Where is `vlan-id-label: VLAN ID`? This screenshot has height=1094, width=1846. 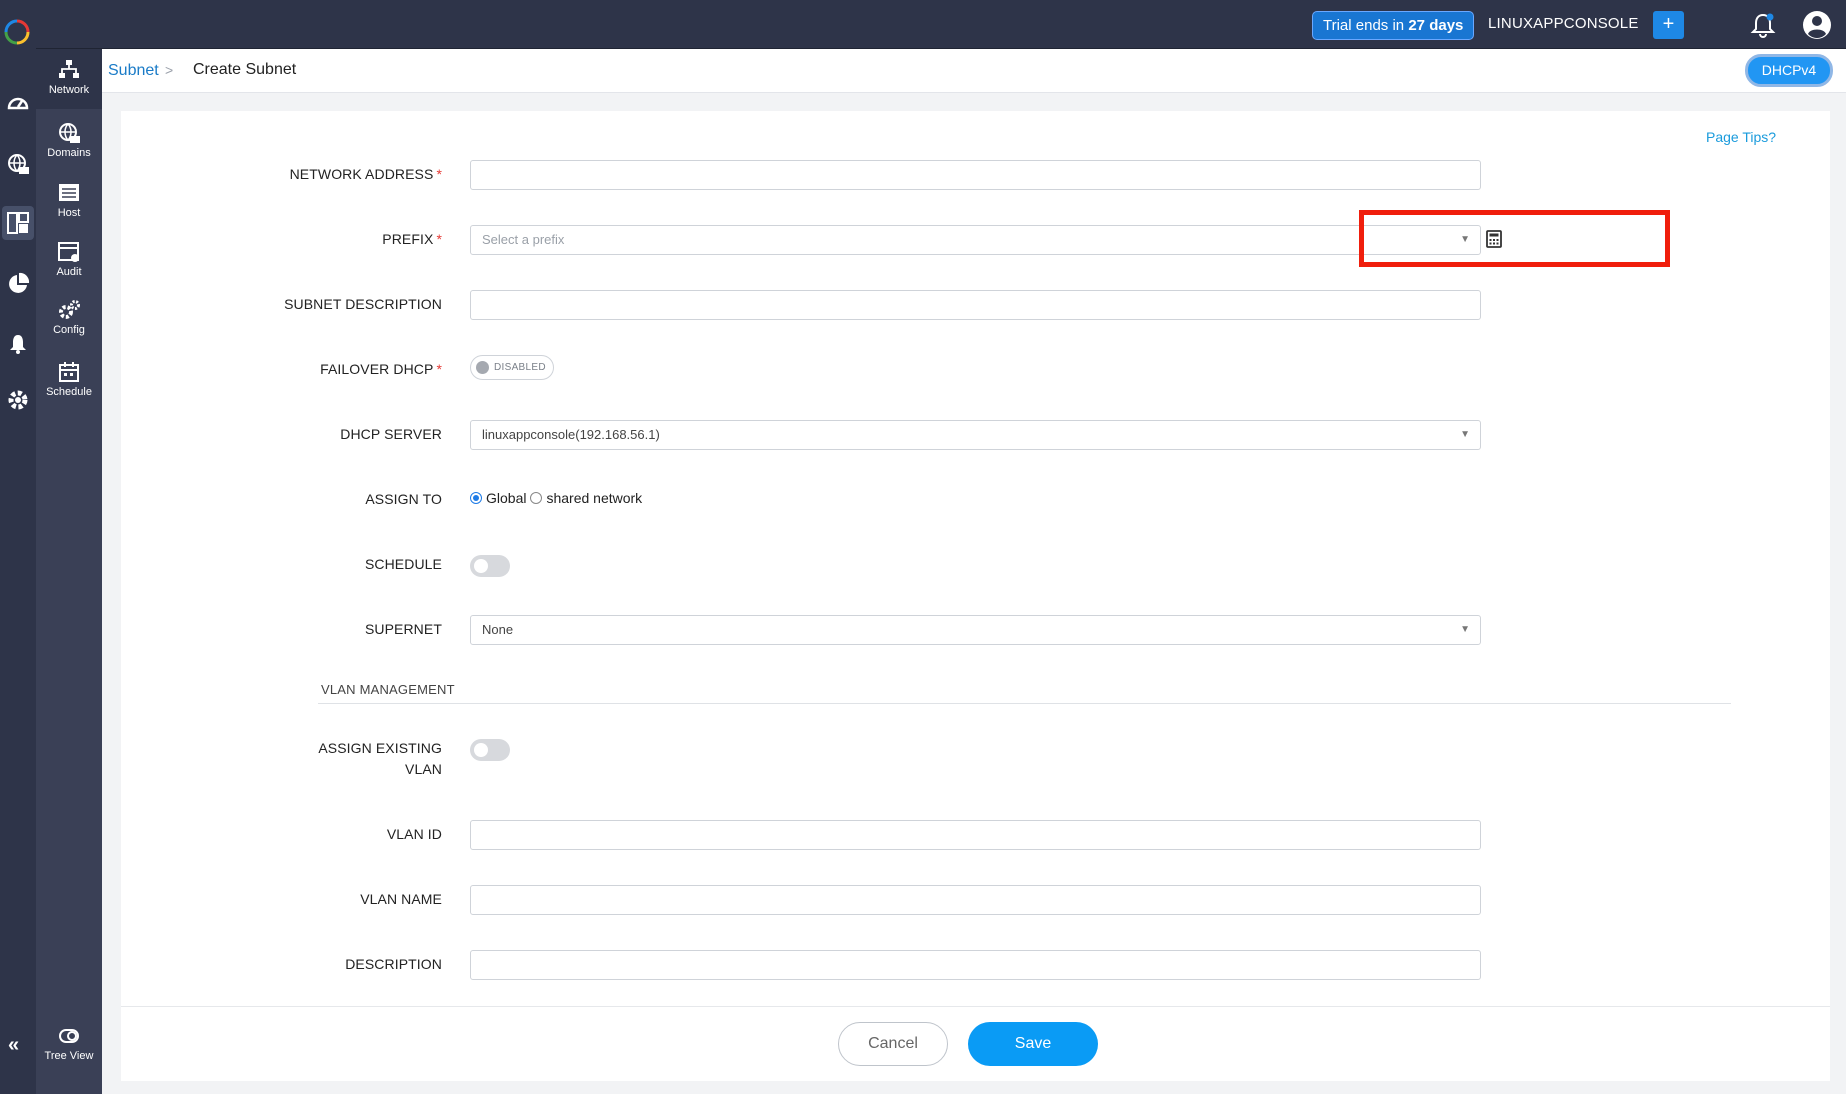
vlan-id-label: VLAN ID is located at coordinates (414, 834).